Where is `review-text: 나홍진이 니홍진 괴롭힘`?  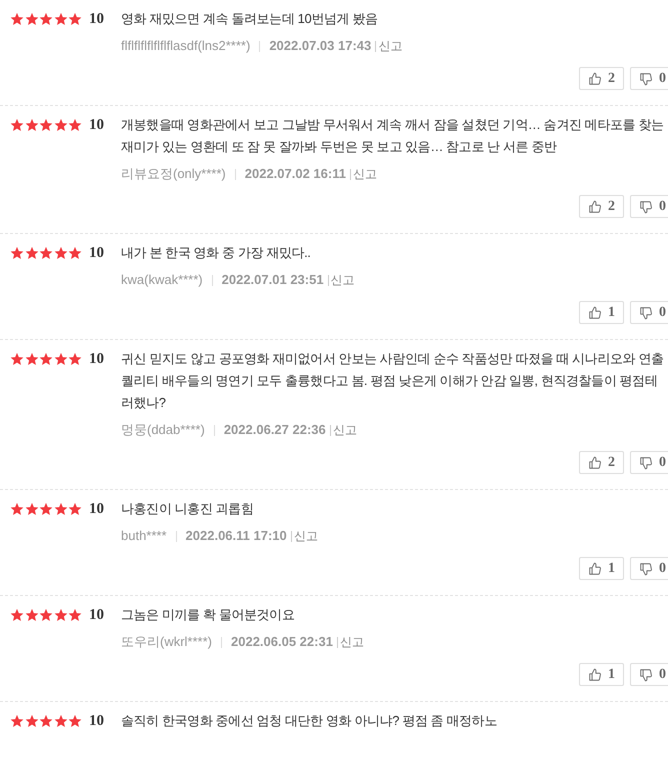 review-text: 나홍진이 니홍진 괴롭힘 is located at coordinates (187, 509).